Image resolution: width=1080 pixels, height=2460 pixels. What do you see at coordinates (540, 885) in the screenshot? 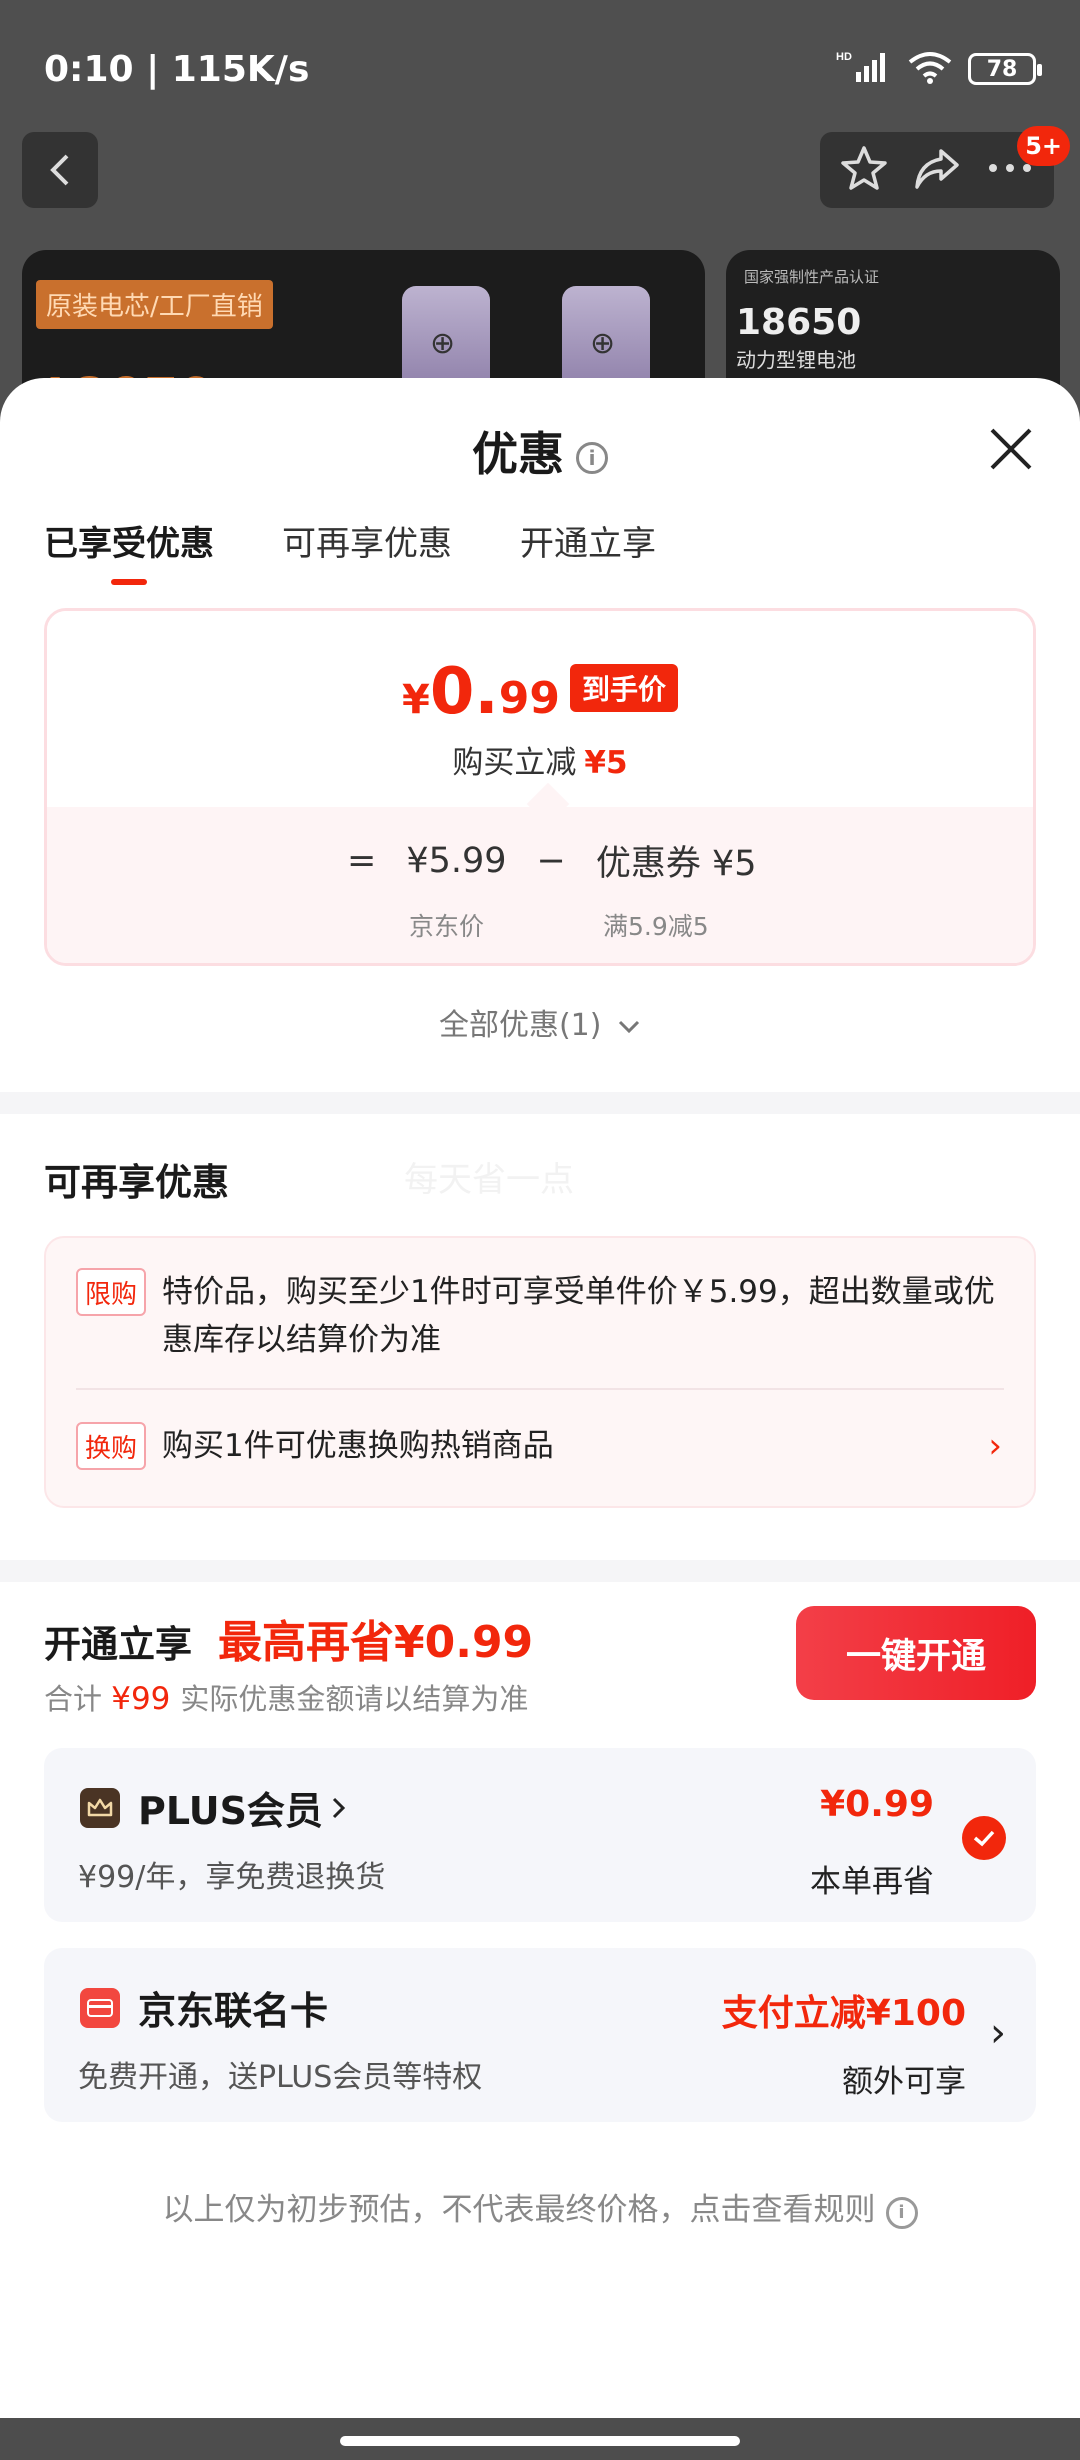
I see `price-breakdown: = ¥5.99 − 优惠券 ¥5 京东价 满5.9减5` at bounding box center [540, 885].